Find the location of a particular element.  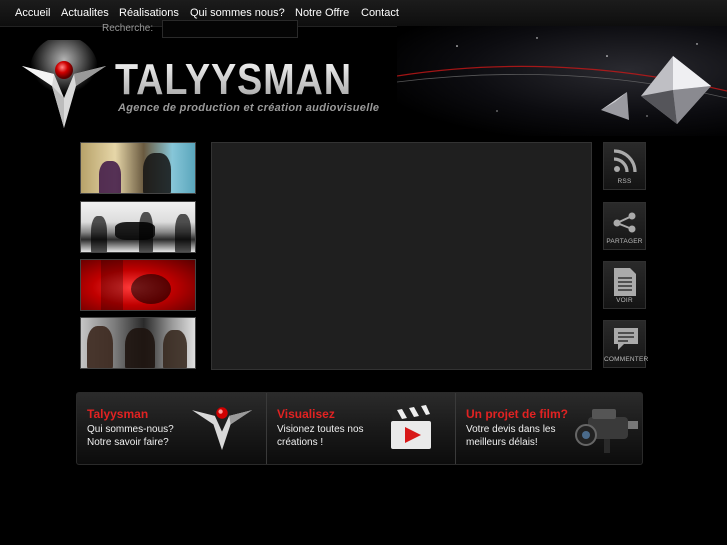

comment-icon is located at coordinates (626, 339).